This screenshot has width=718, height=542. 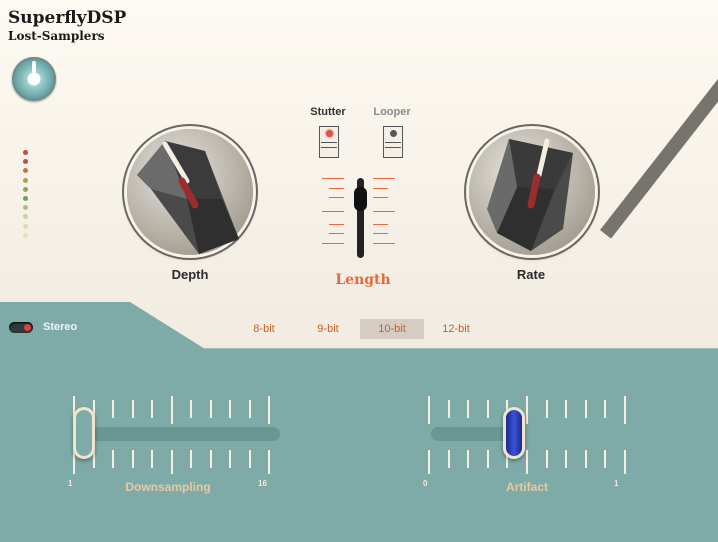 I want to click on toggle-knob-icon, so click(x=27, y=327).